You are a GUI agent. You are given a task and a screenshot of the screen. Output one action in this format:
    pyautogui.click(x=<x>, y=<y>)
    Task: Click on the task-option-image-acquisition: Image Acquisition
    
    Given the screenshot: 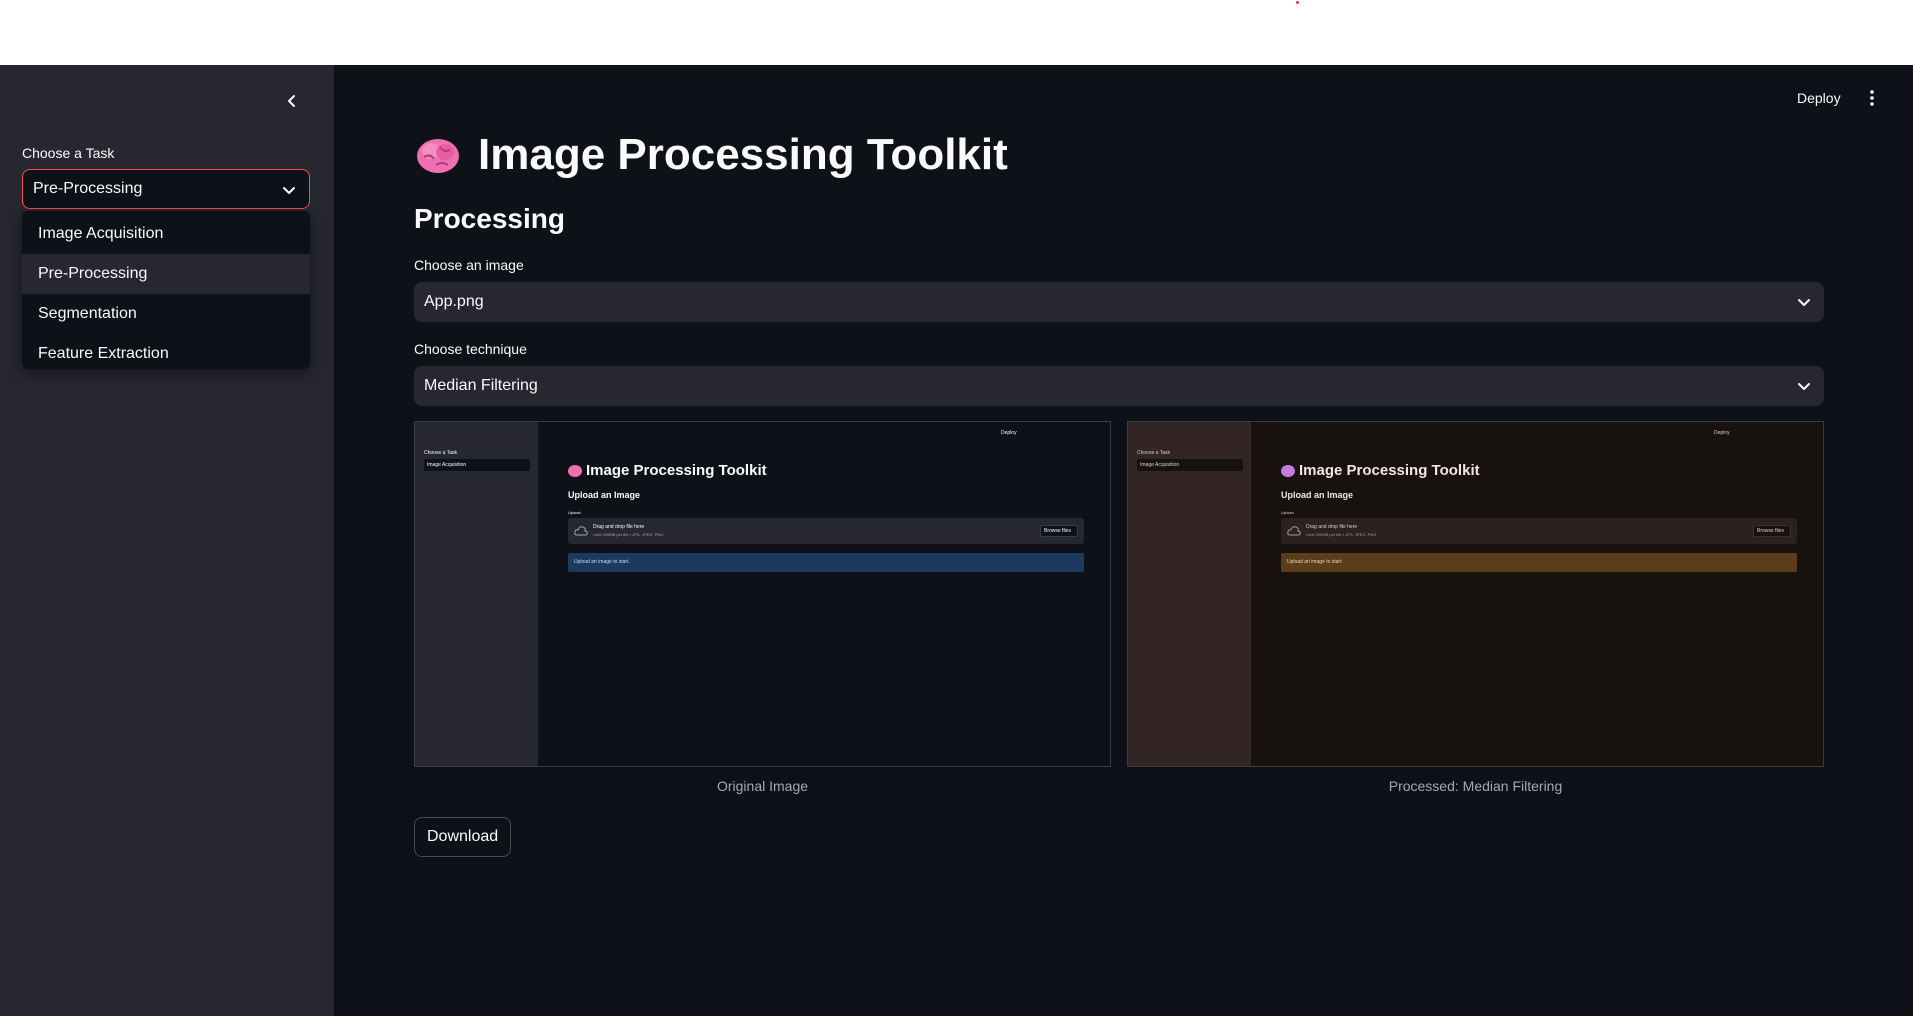 What is the action you would take?
    pyautogui.click(x=166, y=234)
    